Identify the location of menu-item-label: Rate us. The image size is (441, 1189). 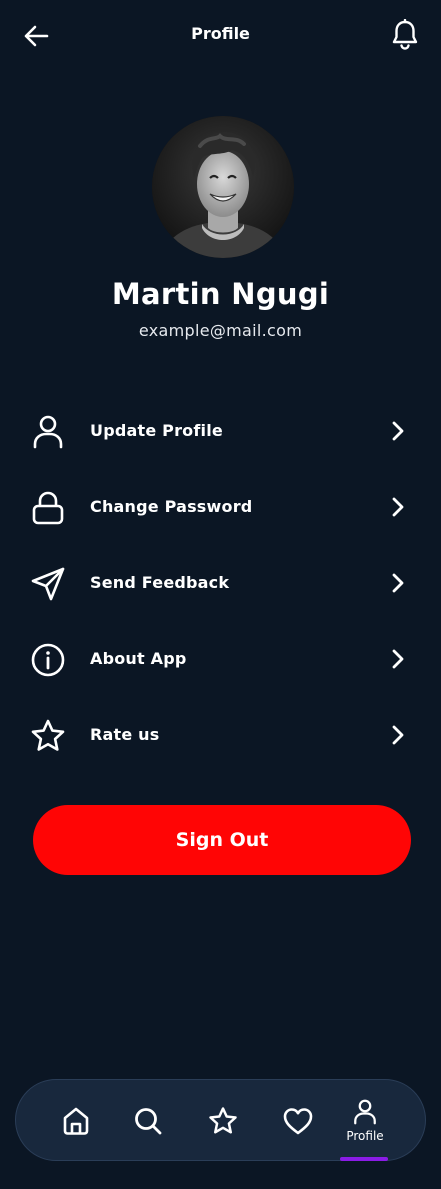
(125, 734).